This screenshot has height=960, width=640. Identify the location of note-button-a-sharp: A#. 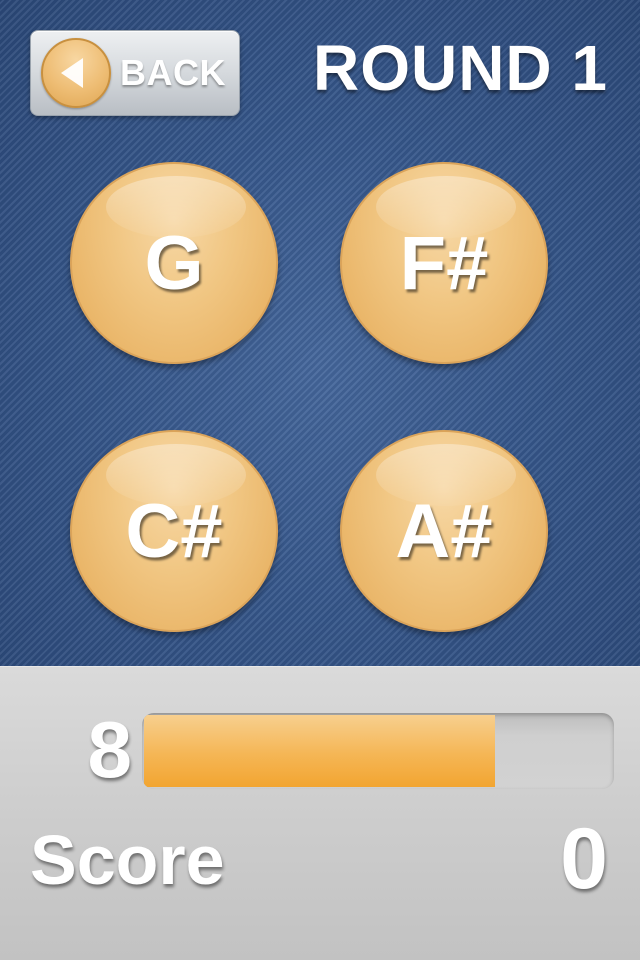
(444, 531).